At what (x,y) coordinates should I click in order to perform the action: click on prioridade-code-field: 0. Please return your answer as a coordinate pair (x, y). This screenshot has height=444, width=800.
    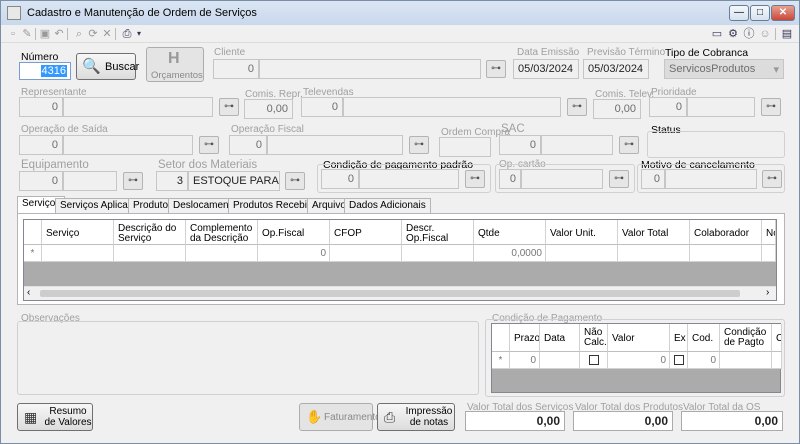
    Looking at the image, I should click on (668, 107).